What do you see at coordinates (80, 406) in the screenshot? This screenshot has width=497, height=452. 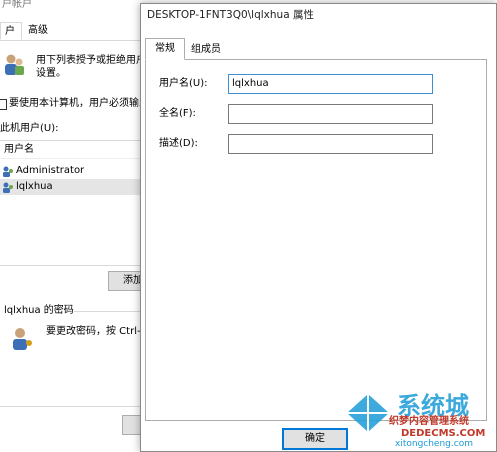 I see `bottom-divider` at bounding box center [80, 406].